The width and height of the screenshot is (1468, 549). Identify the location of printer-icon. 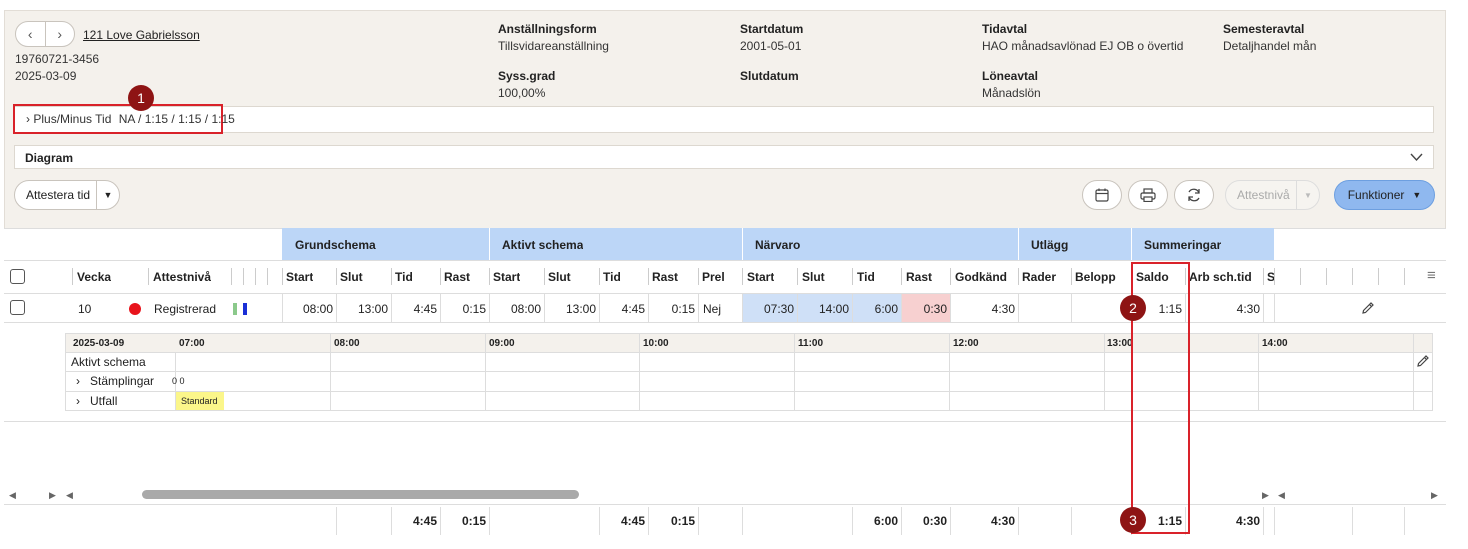
(1148, 195).